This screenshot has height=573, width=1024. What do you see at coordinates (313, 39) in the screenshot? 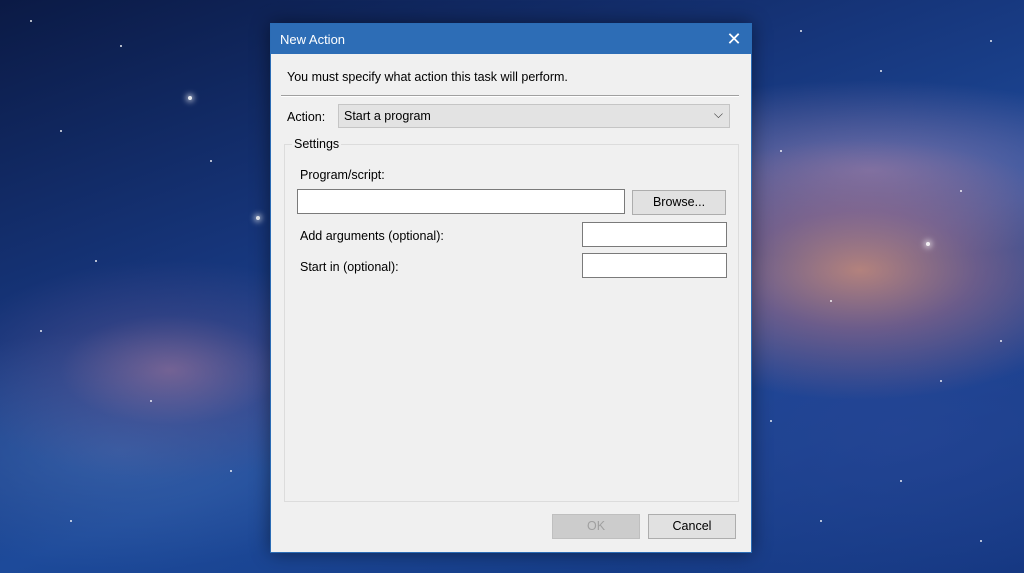
I see `dialog-title: New Action` at bounding box center [313, 39].